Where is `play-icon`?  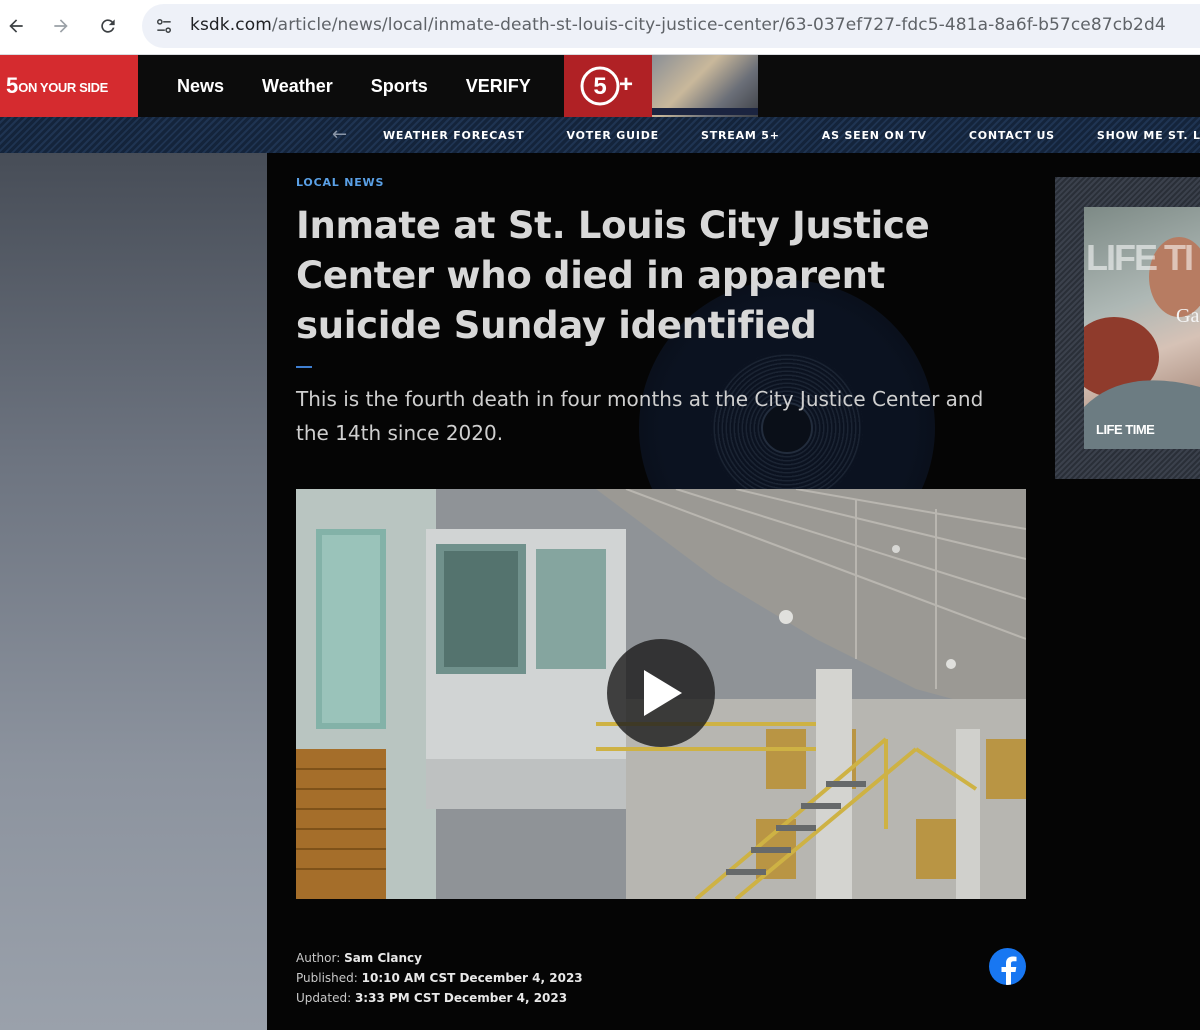 play-icon is located at coordinates (663, 693).